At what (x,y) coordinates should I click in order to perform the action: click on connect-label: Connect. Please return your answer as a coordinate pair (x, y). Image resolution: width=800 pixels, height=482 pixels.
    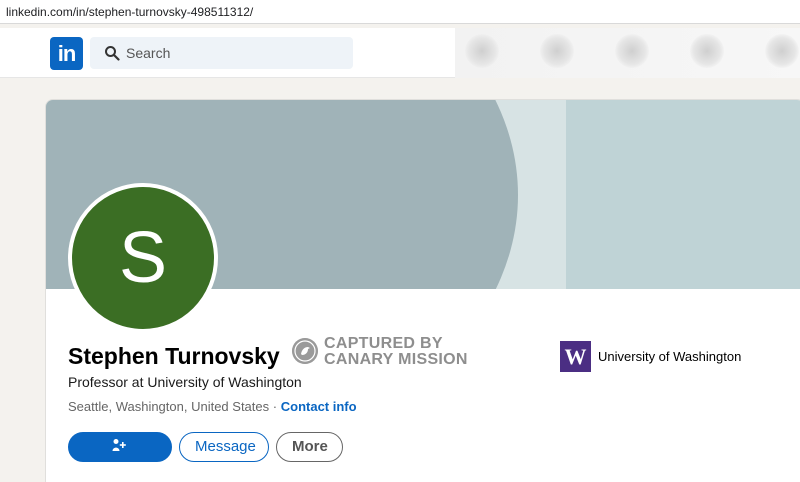
    Looking at the image, I should click on (120, 472).